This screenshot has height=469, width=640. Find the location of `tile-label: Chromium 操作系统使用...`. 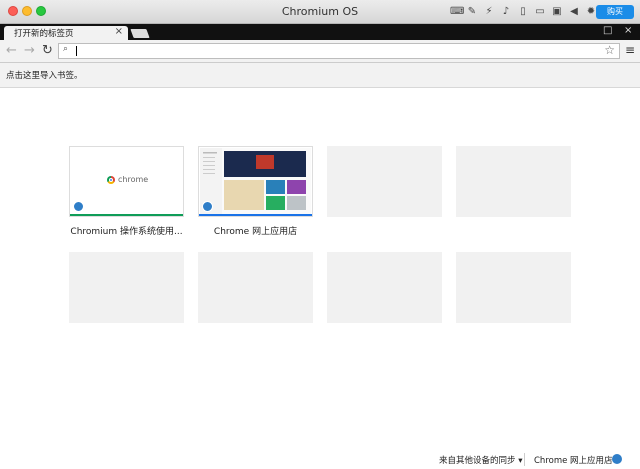

tile-label: Chromium 操作系统使用... is located at coordinates (126, 230).